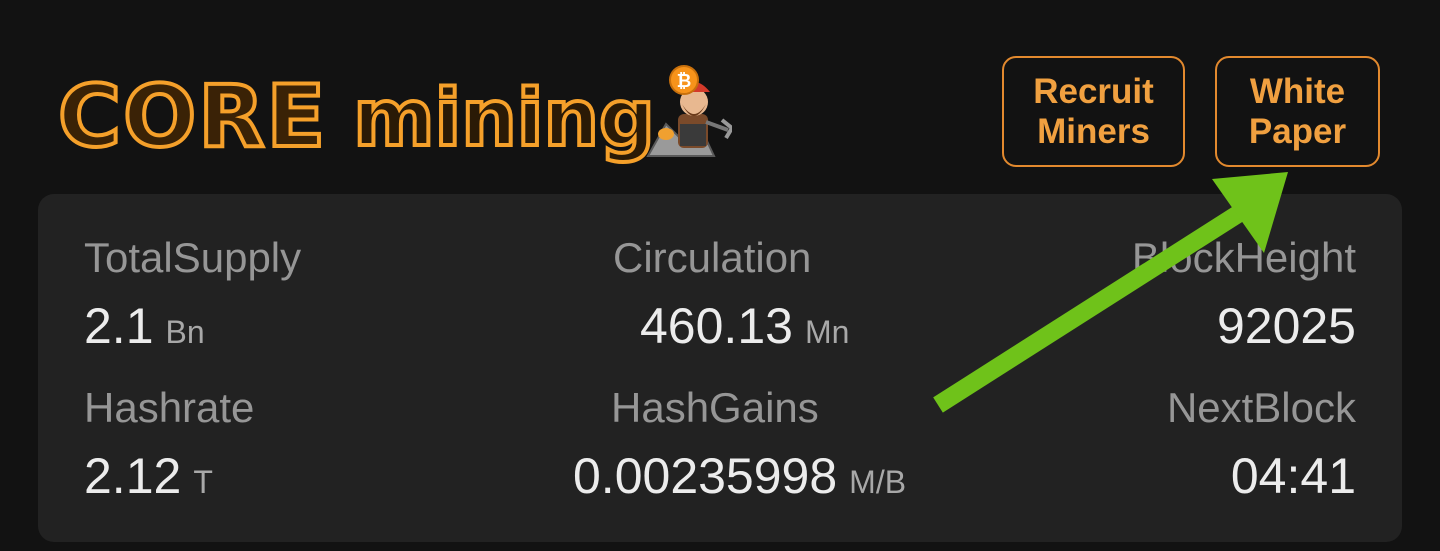 This screenshot has width=1440, height=551. Describe the element at coordinates (192, 117) in the screenshot. I see `logo-core-text: CORE` at that location.